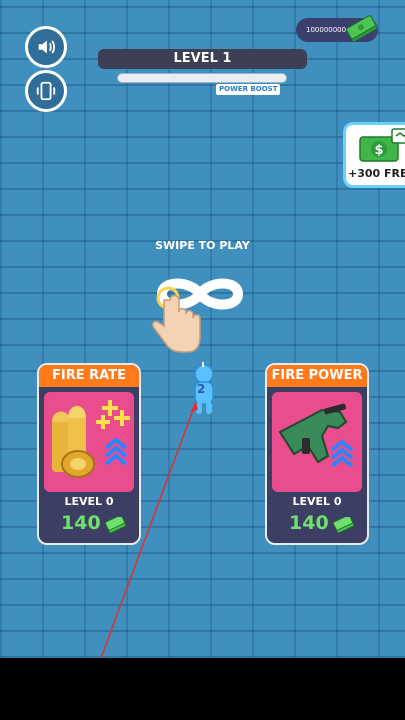  I want to click on card-title: FIRE RATE, so click(89, 376).